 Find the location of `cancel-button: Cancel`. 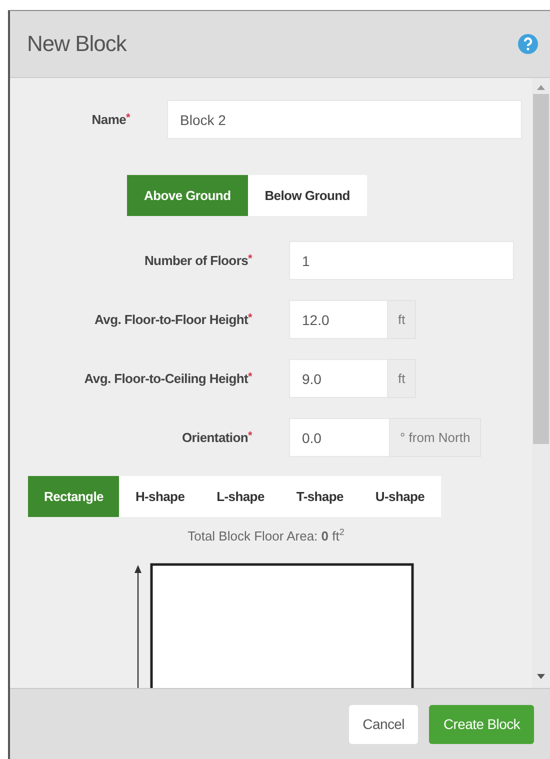

cancel-button: Cancel is located at coordinates (383, 724).